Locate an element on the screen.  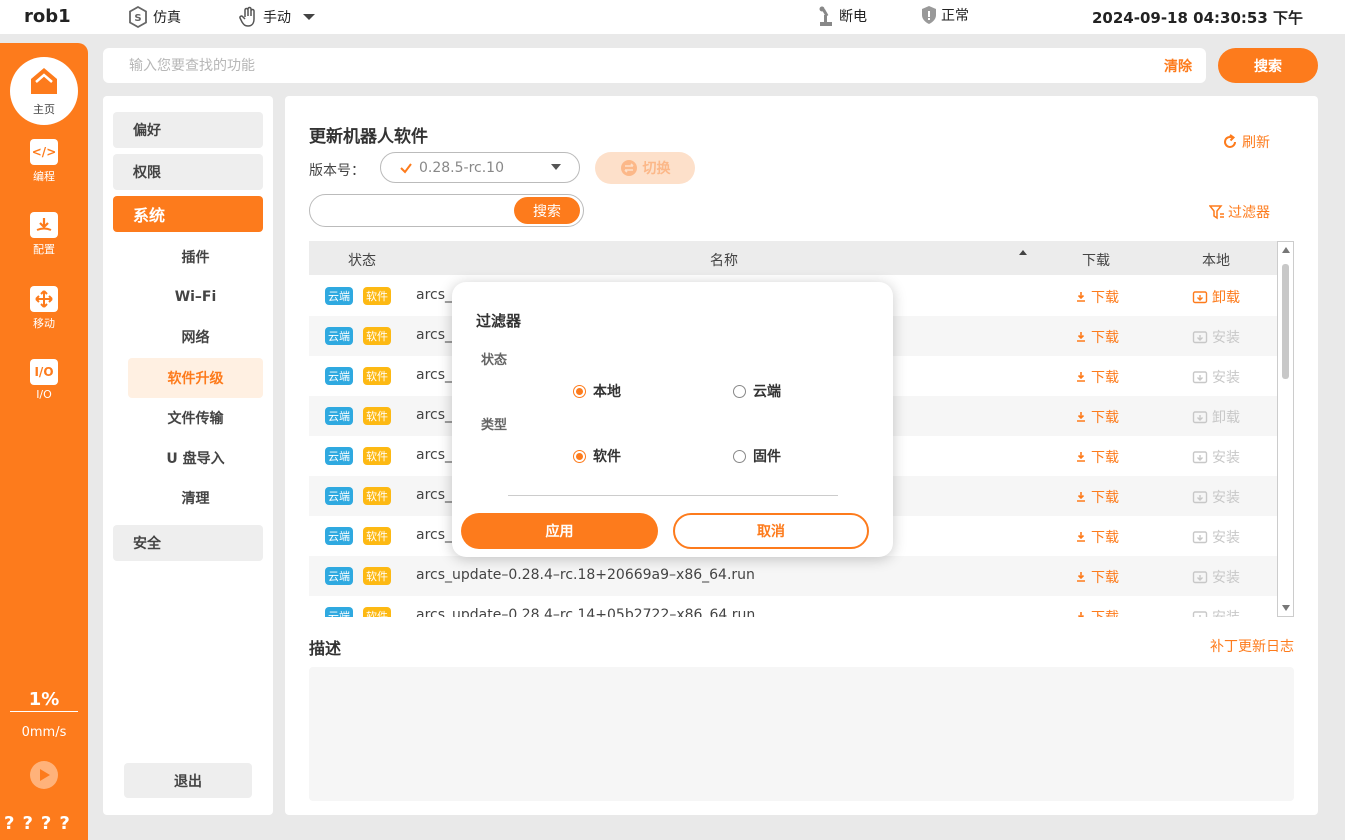
radio-type-firmware: 固件 is located at coordinates (757, 456).